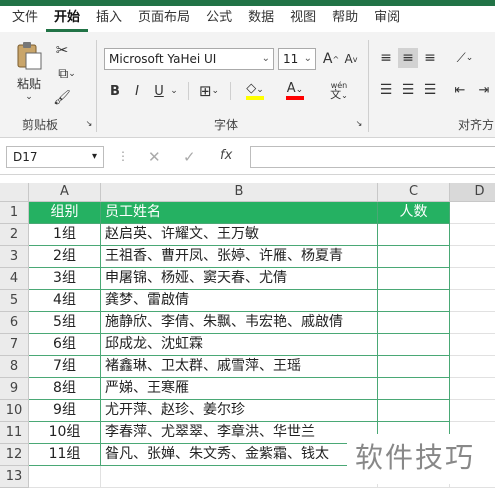 The image size is (495, 494). I want to click on format-painter-icon: 🖌, so click(62, 98).